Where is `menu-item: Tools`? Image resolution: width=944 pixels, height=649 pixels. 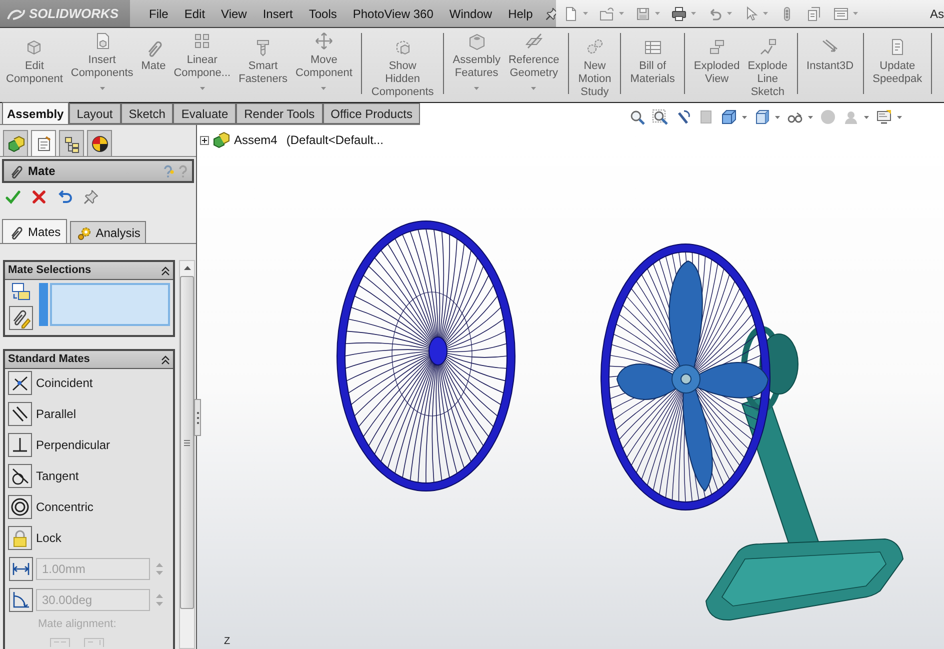 menu-item: Tools is located at coordinates (322, 14).